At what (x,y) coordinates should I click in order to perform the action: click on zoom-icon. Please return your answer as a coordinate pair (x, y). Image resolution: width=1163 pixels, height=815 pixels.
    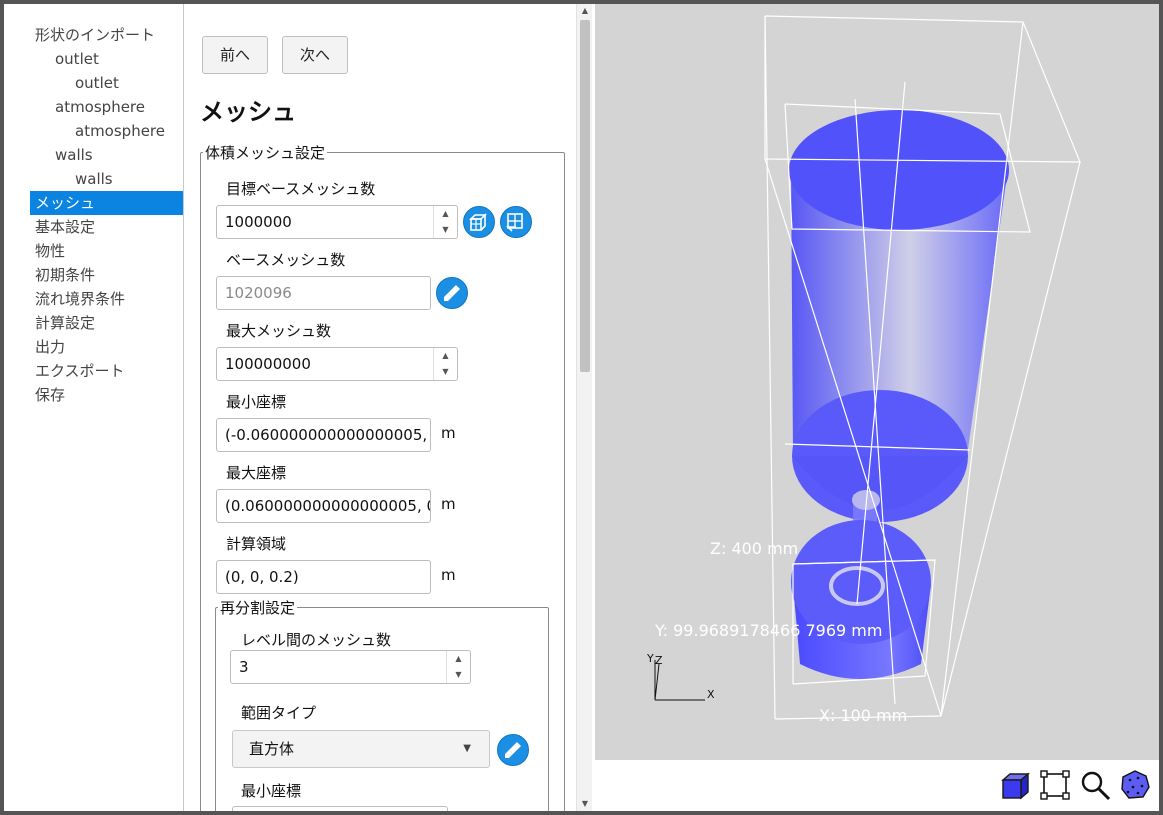
    Looking at the image, I should click on (1095, 785).